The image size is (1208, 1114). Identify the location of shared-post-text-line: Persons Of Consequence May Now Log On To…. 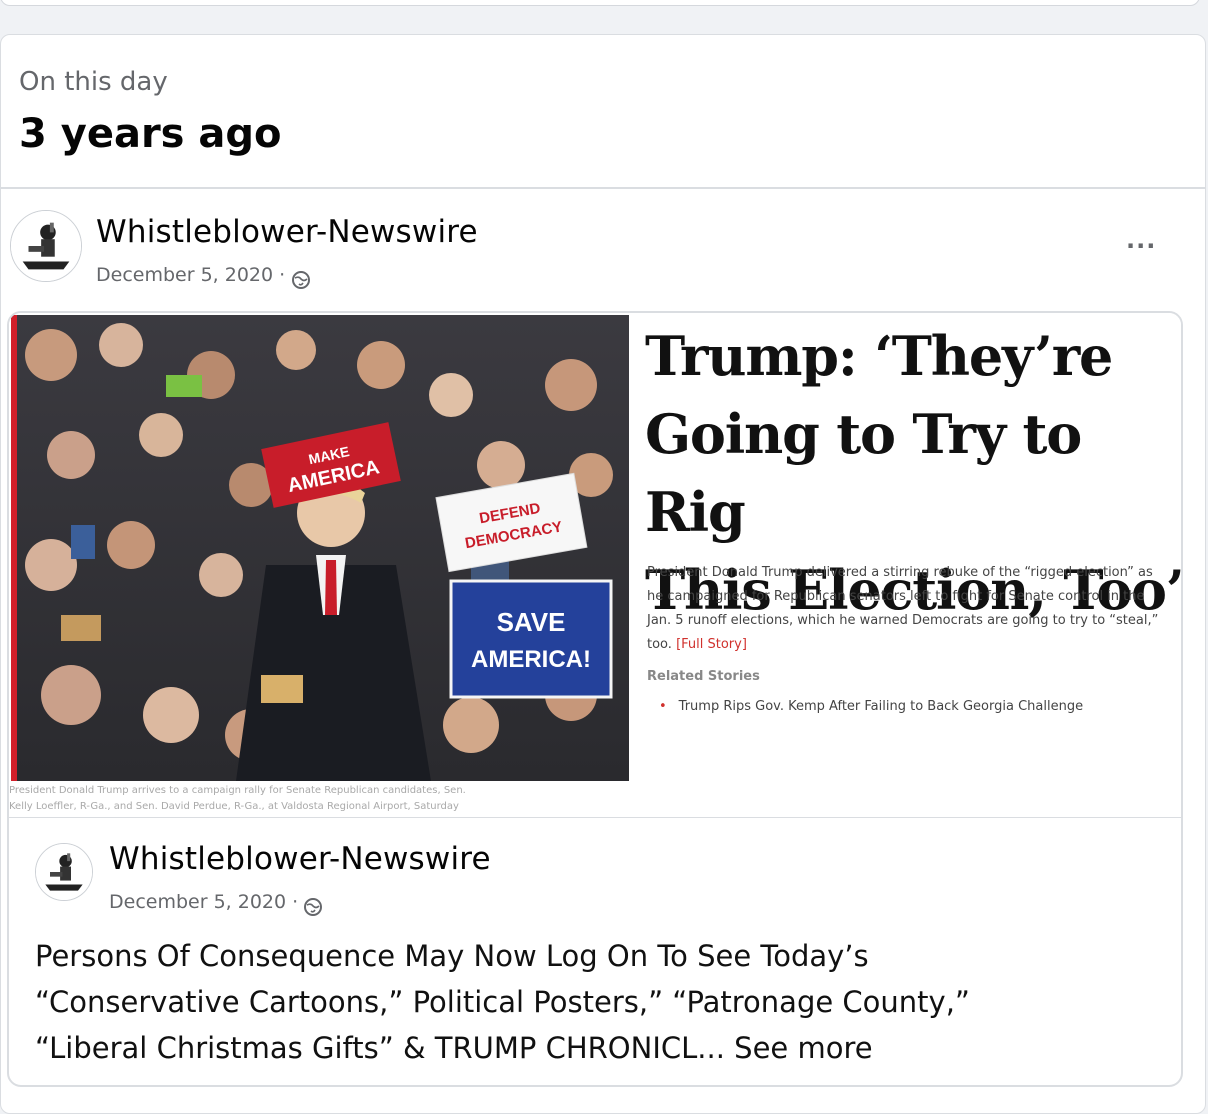
(452, 956).